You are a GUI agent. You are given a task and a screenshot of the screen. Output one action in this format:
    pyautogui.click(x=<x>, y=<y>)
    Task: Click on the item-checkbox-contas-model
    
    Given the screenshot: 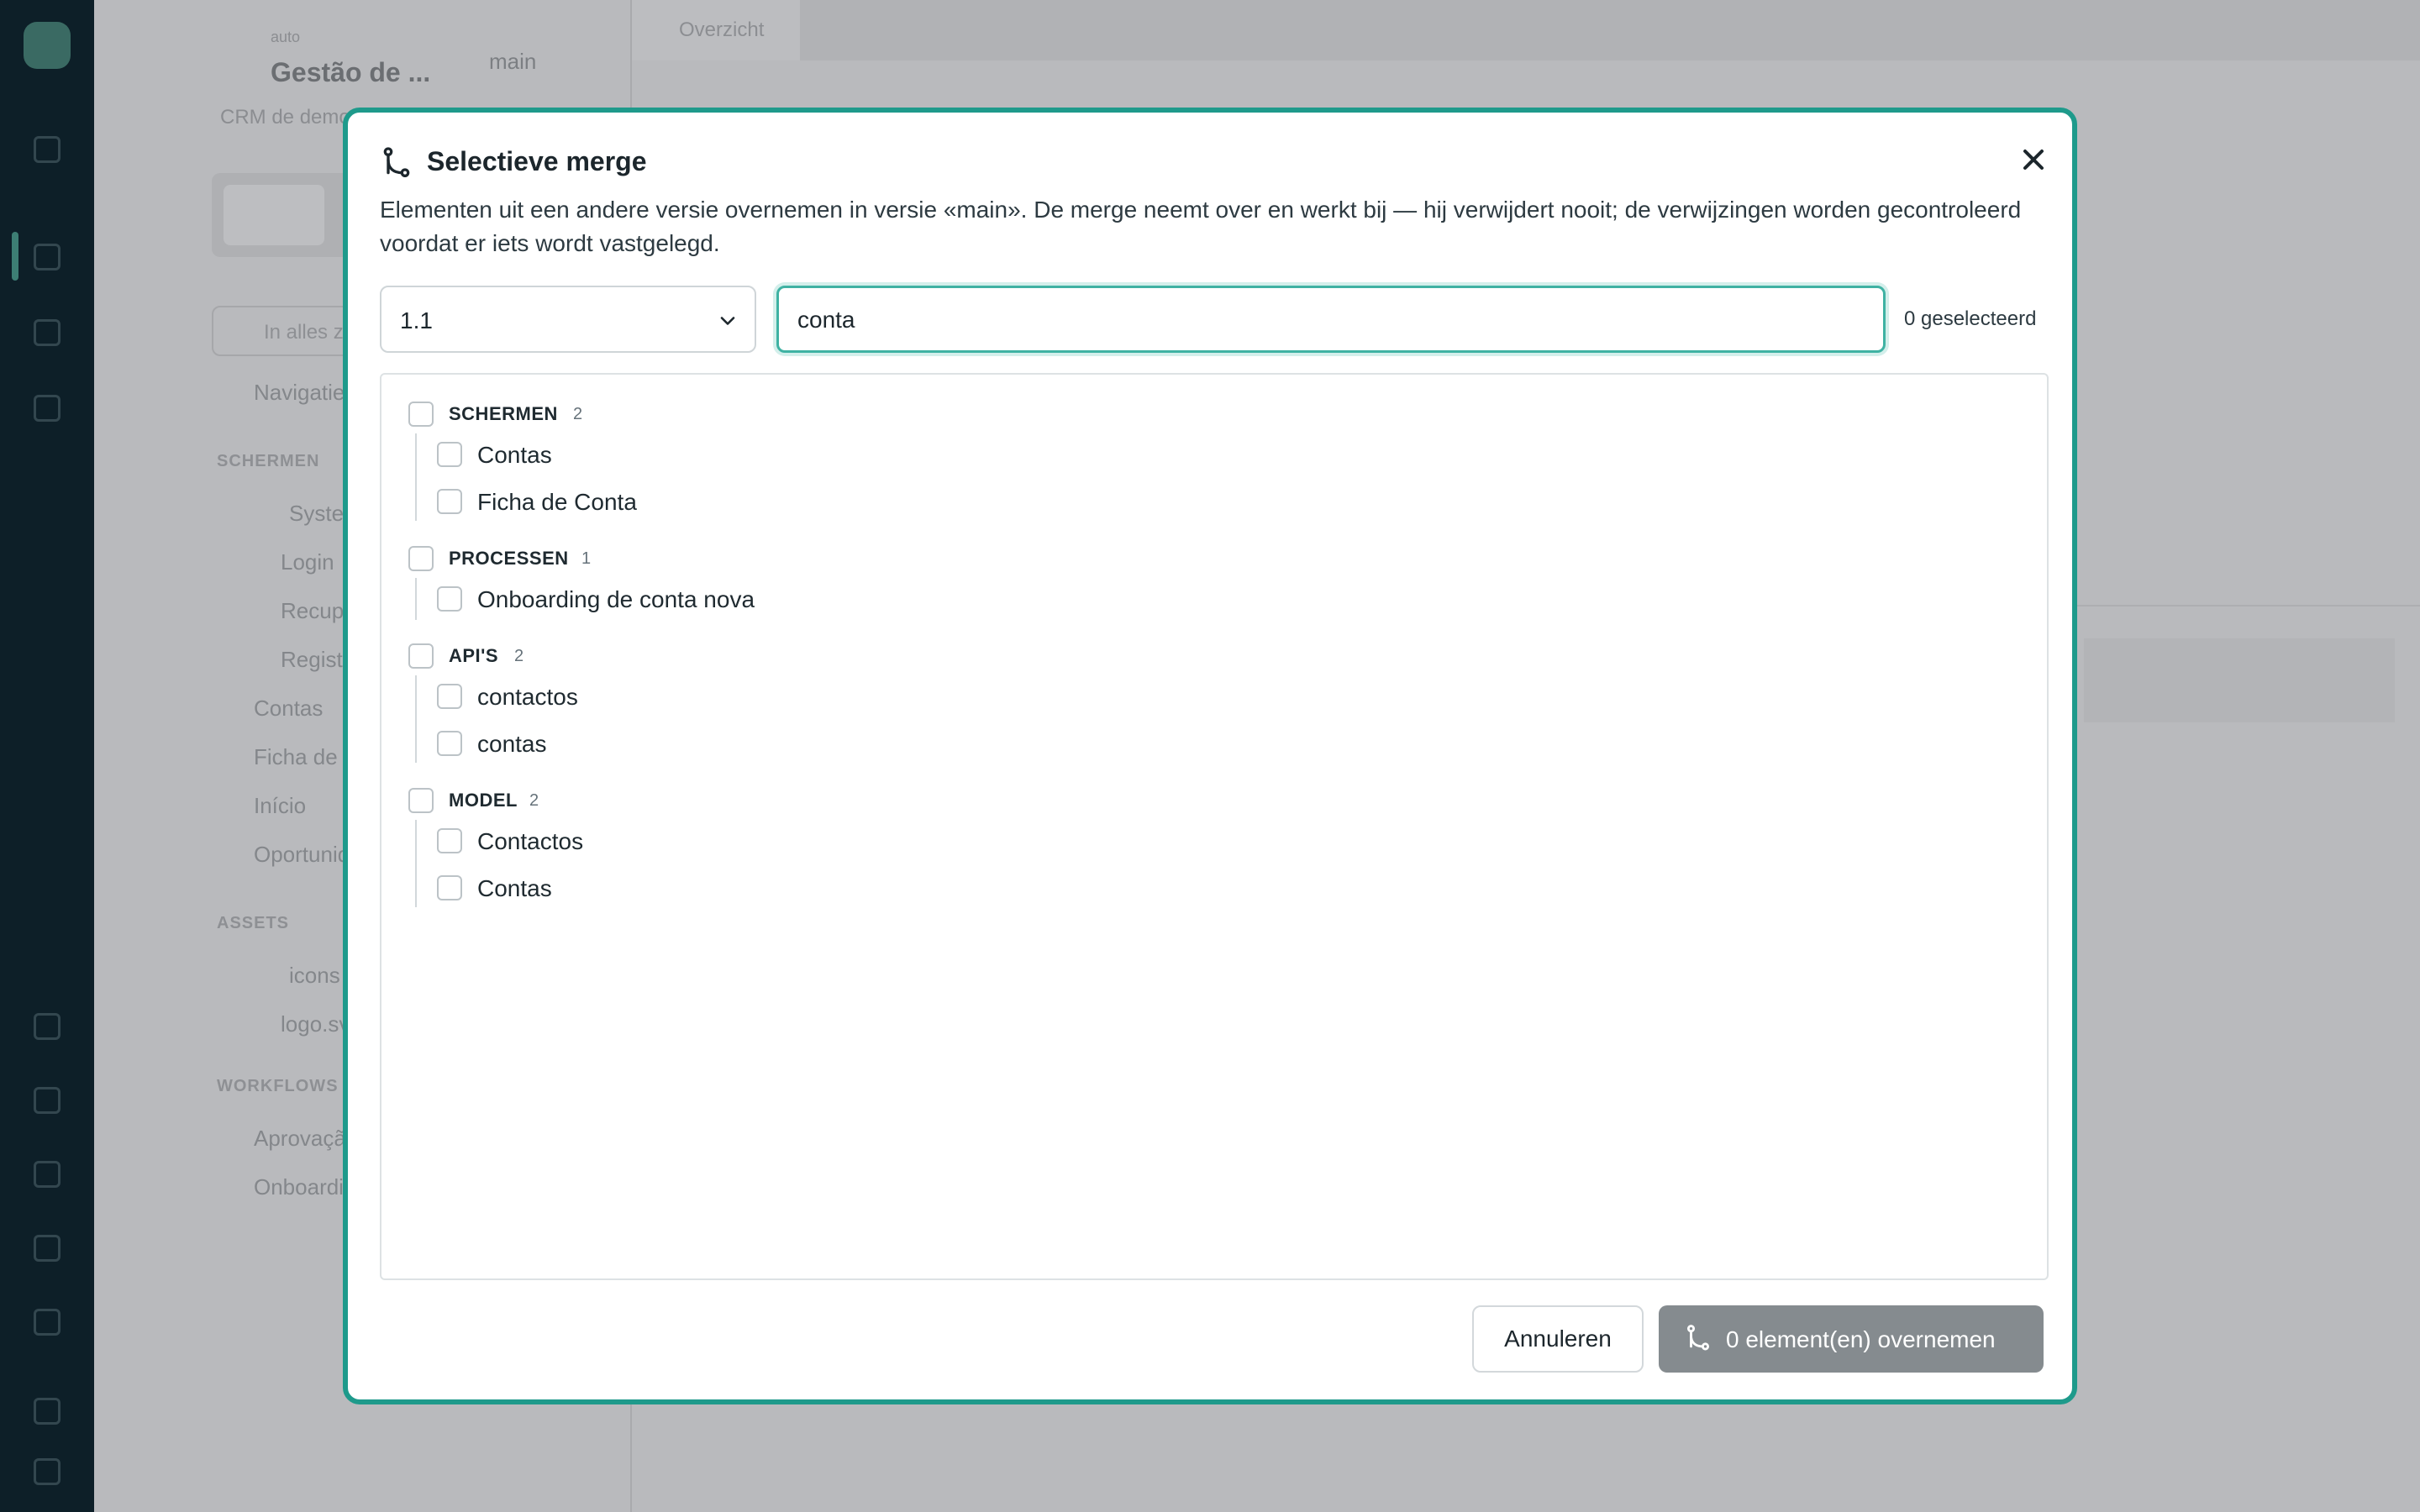 What is the action you would take?
    pyautogui.click(x=450, y=887)
    